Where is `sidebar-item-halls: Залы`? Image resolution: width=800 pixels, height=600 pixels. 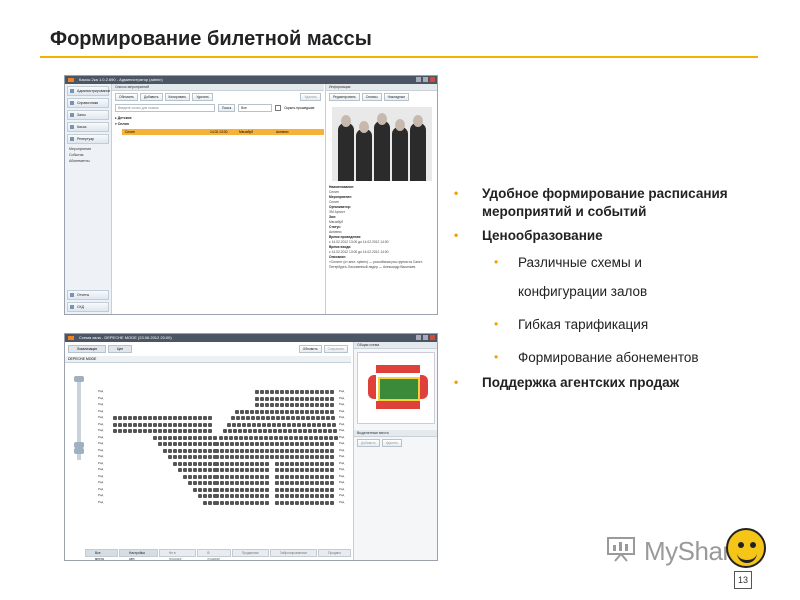 sidebar-item-halls: Залы is located at coordinates (88, 115).